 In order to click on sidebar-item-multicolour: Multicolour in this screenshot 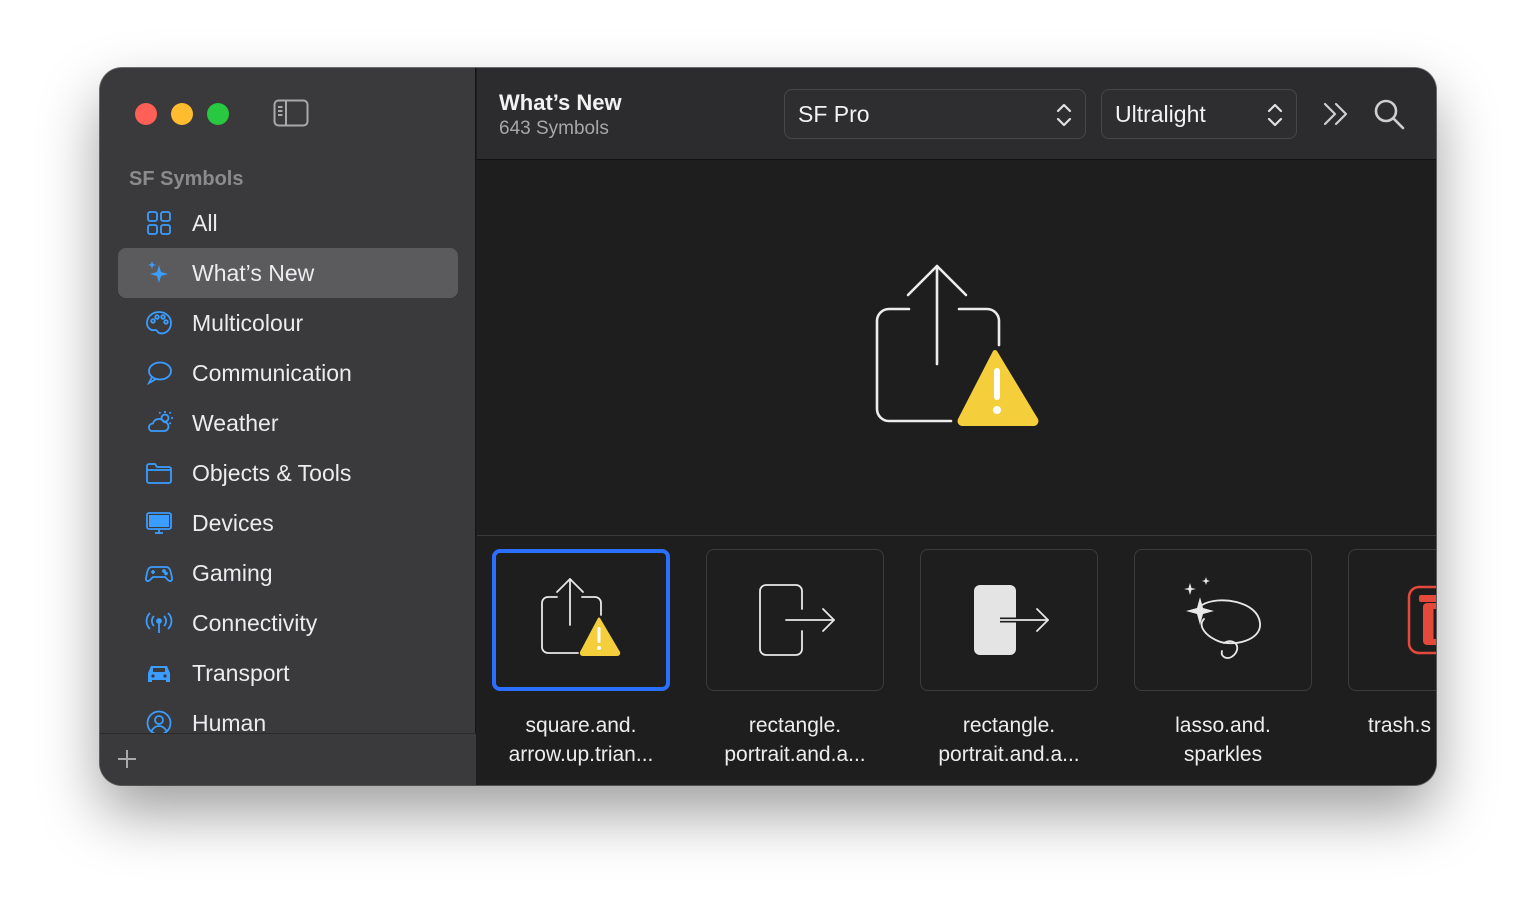, I will do `click(288, 323)`.